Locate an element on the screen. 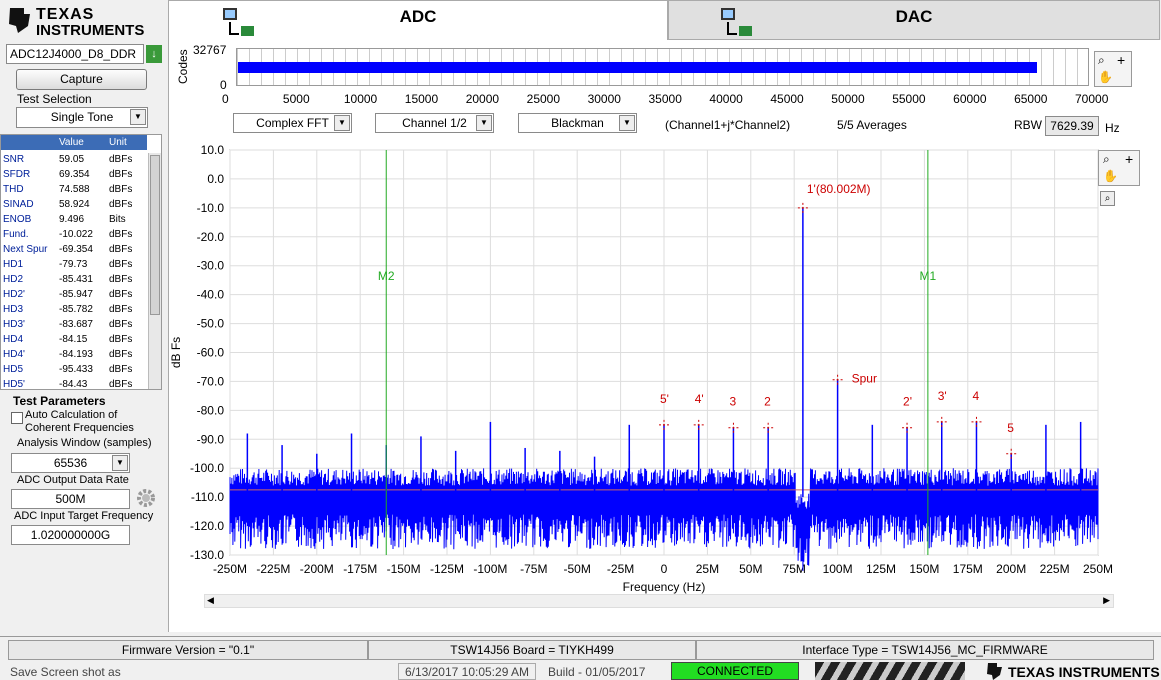 The image size is (1161, 680). table-row: HD3 -85.782 dBFs is located at coordinates (74, 309).